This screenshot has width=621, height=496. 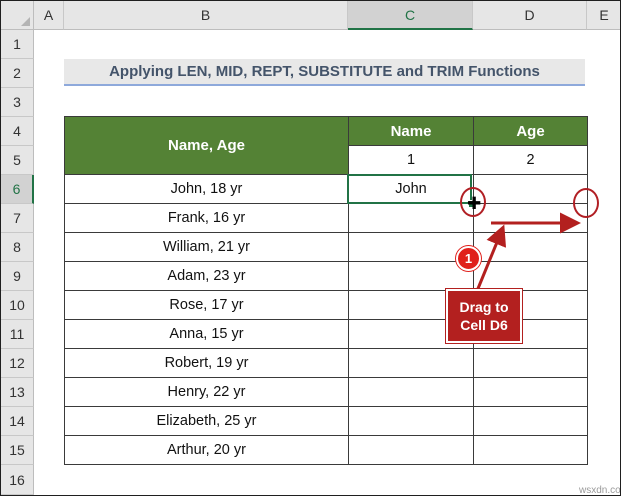 I want to click on name-age-cell: Rose, 17 yr, so click(x=206, y=305).